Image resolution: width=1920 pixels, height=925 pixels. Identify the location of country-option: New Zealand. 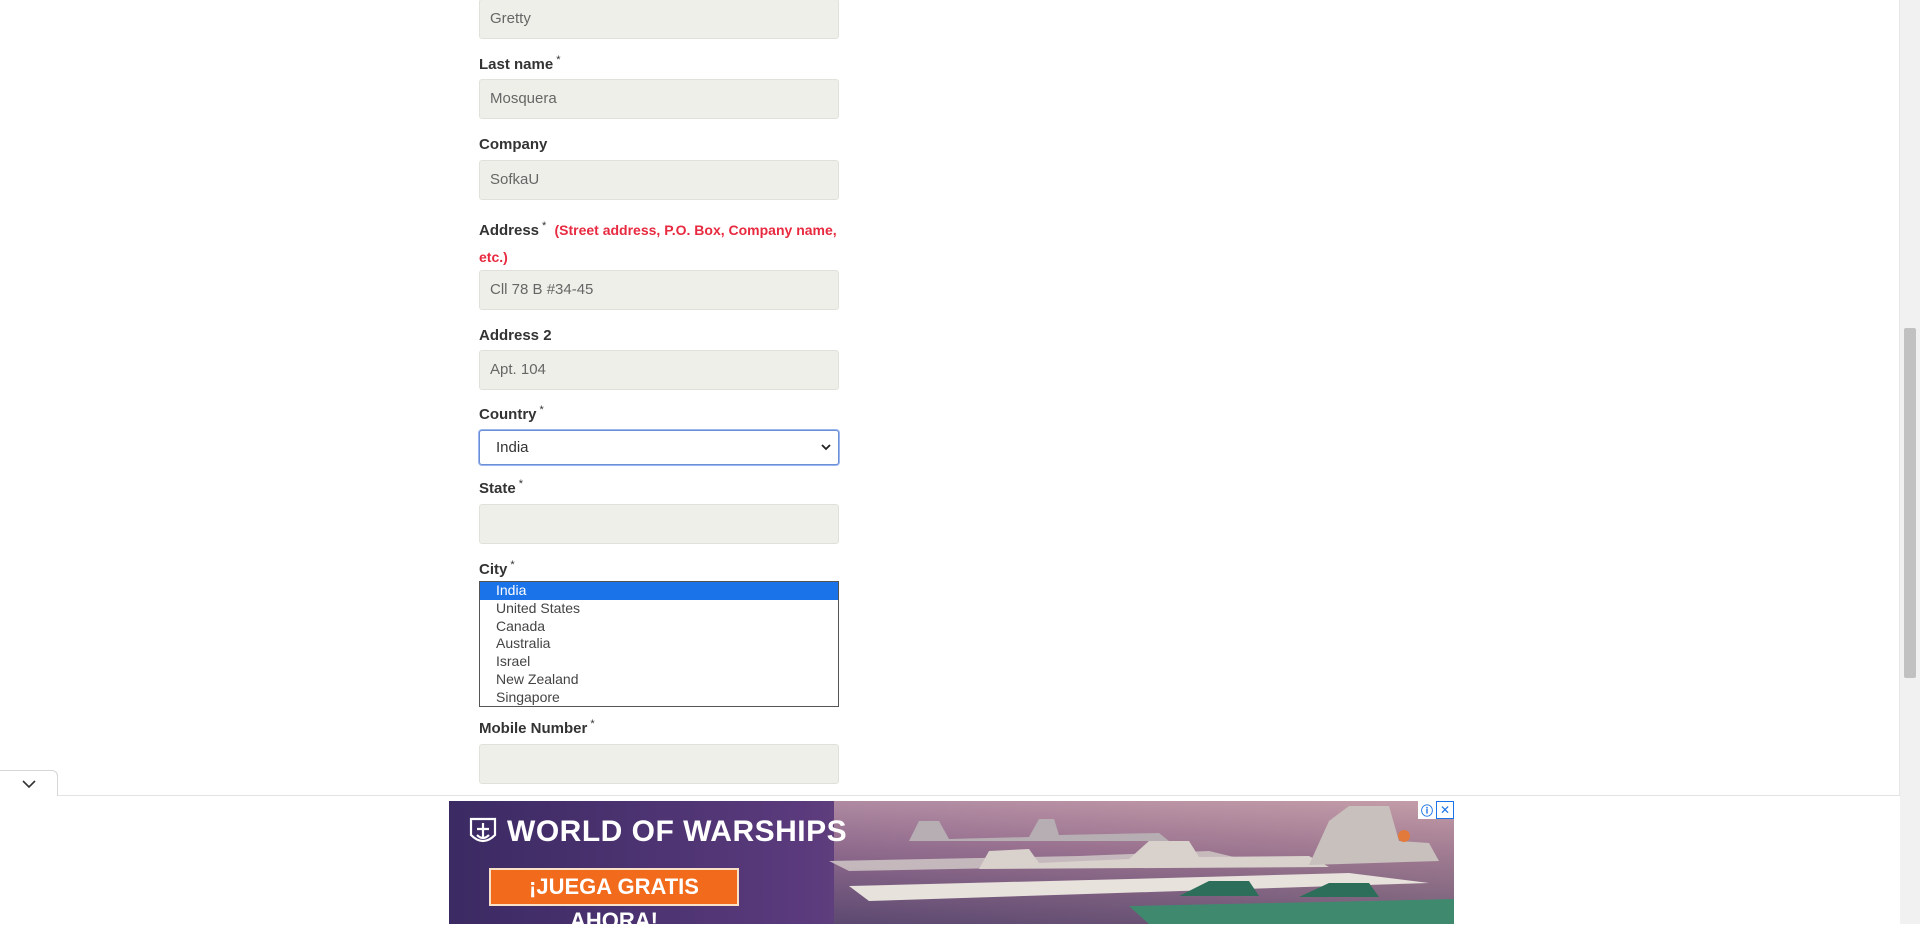
(659, 680).